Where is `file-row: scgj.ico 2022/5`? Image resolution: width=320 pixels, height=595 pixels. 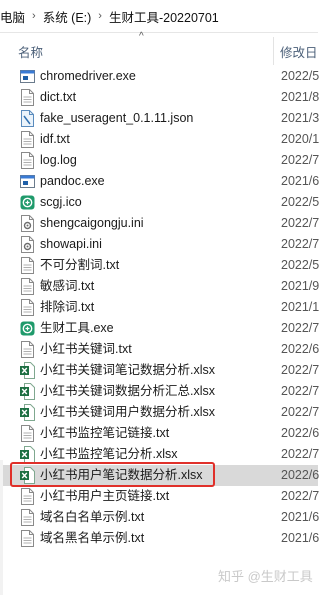 file-row: scgj.ico 2022/5 is located at coordinates (160, 202).